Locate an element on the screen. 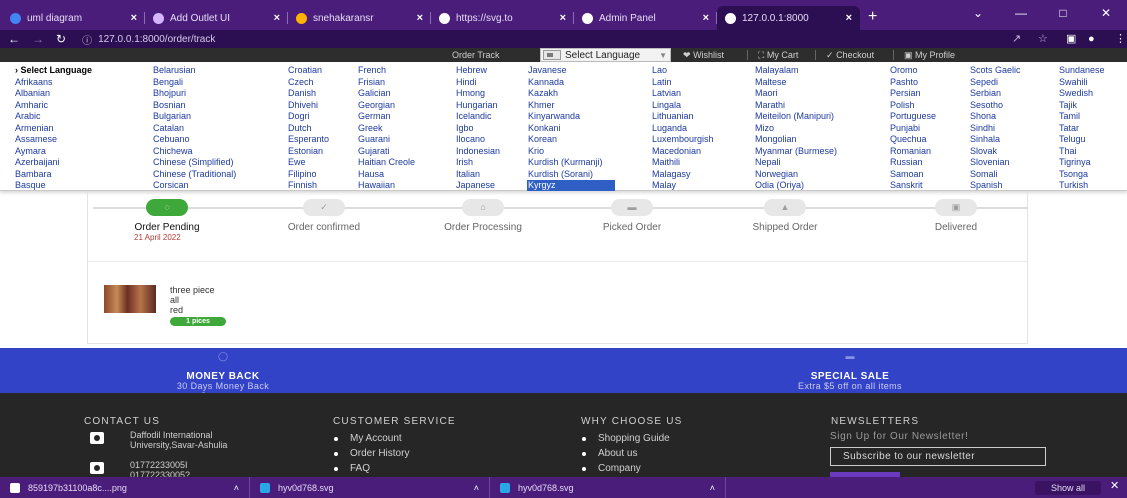  language-option: Mizo is located at coordinates (764, 128).